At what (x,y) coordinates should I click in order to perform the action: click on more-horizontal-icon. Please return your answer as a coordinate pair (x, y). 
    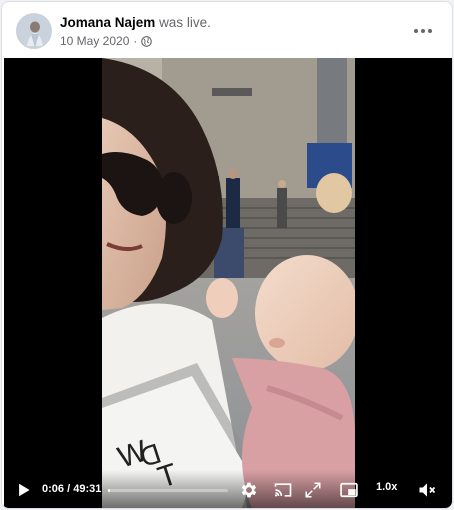
    Looking at the image, I should click on (416, 31).